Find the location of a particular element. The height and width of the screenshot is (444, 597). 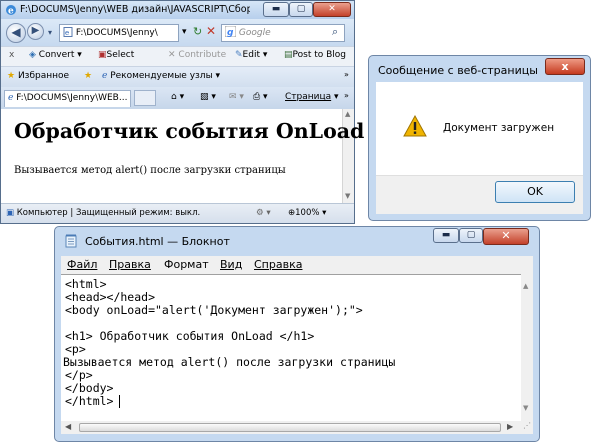

post-to-blog-button: ▤Post to Blog is located at coordinates (315, 55).